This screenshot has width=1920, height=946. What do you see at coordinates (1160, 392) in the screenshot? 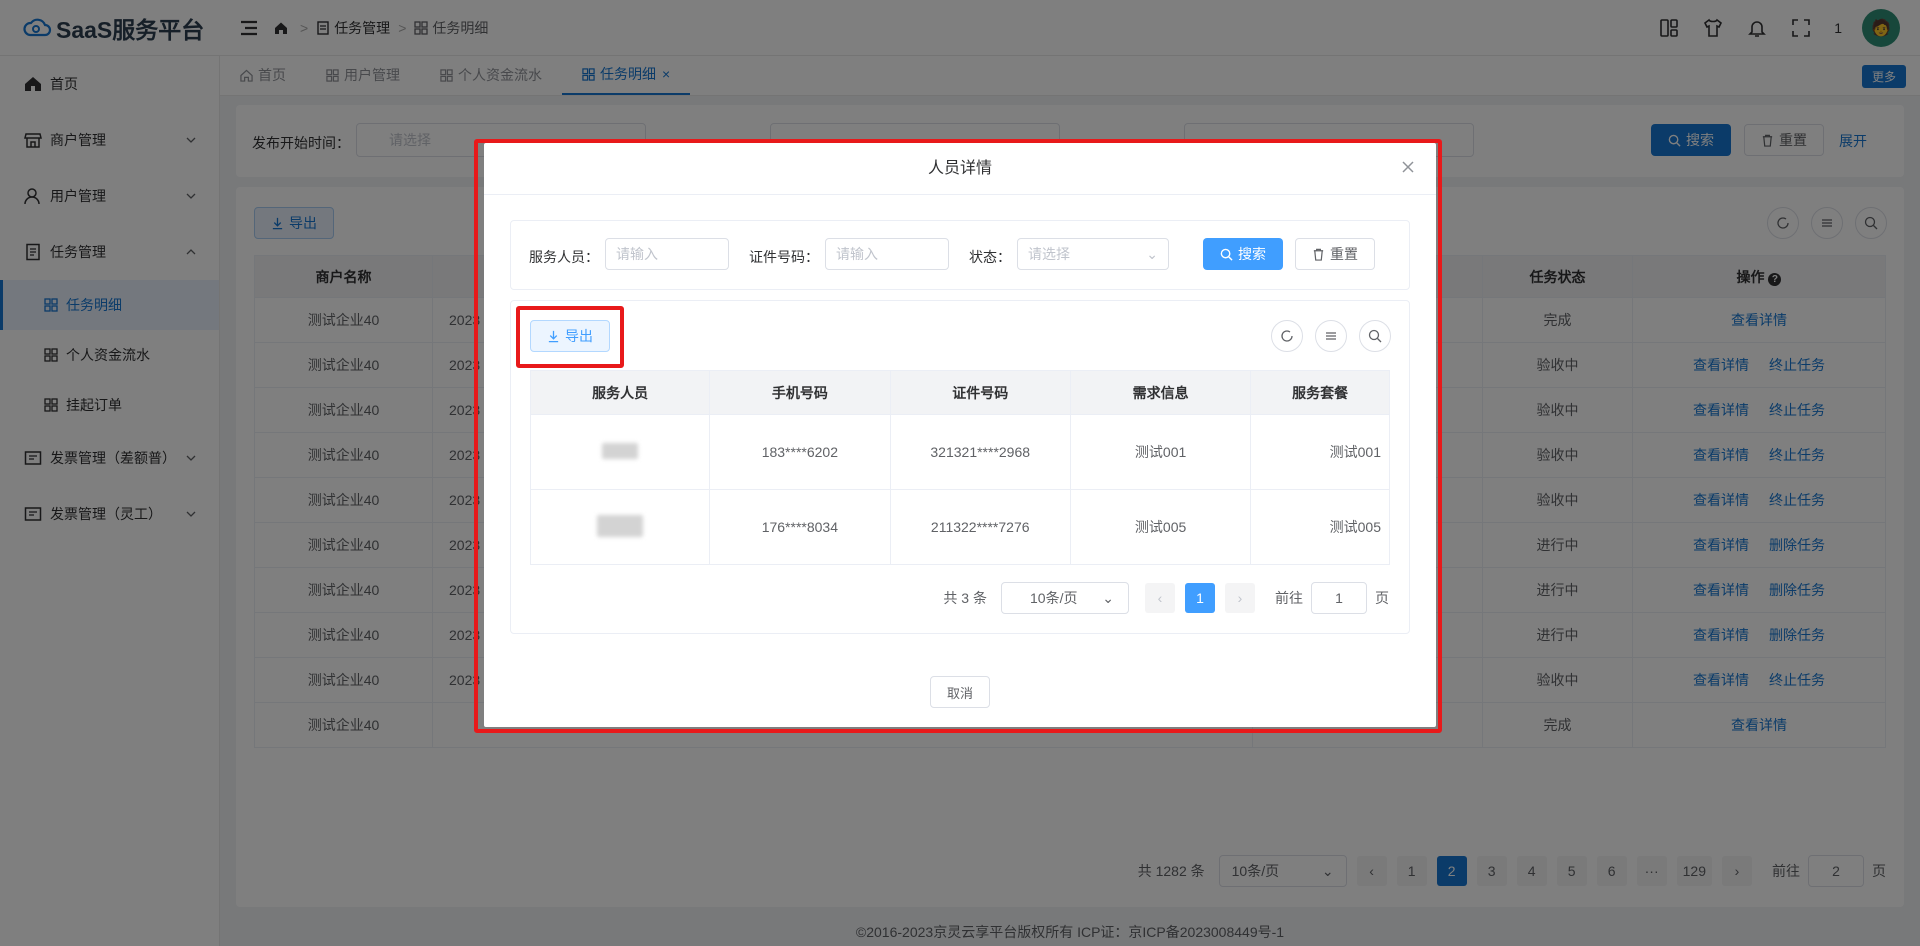
I see `column-header: 需求信息` at bounding box center [1160, 392].